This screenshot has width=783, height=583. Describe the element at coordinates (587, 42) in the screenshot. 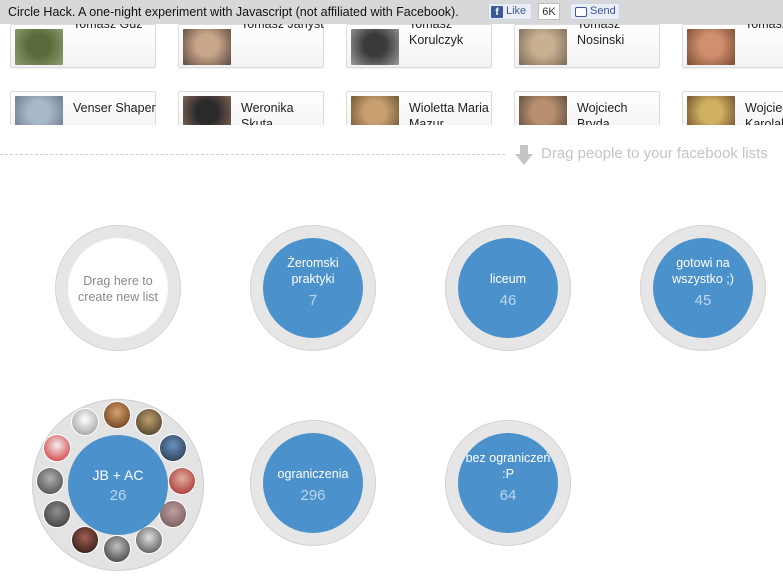

I see `person-card: Tomasz Nosinski` at that location.